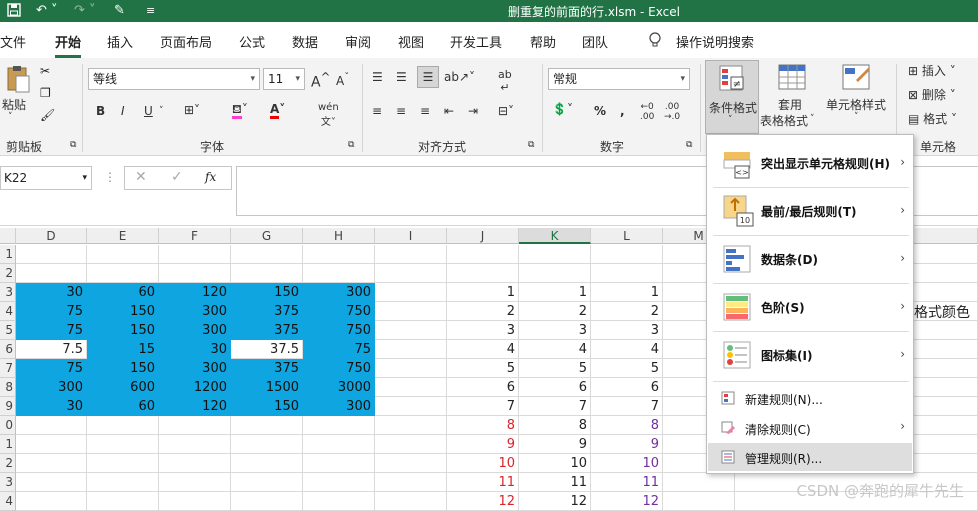 The height and width of the screenshot is (511, 978). Describe the element at coordinates (46, 178) in the screenshot. I see `name-box: K22 ▾` at that location.